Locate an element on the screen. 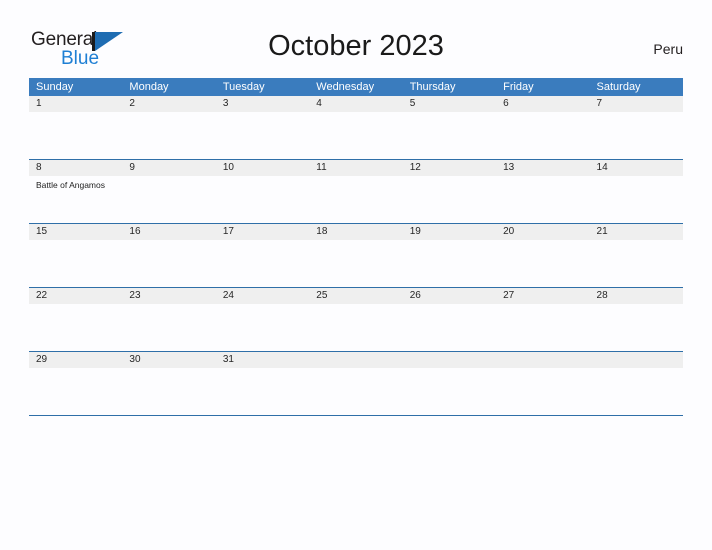  week-days: 15 16 17 18 19 20 21 is located at coordinates (356, 255).